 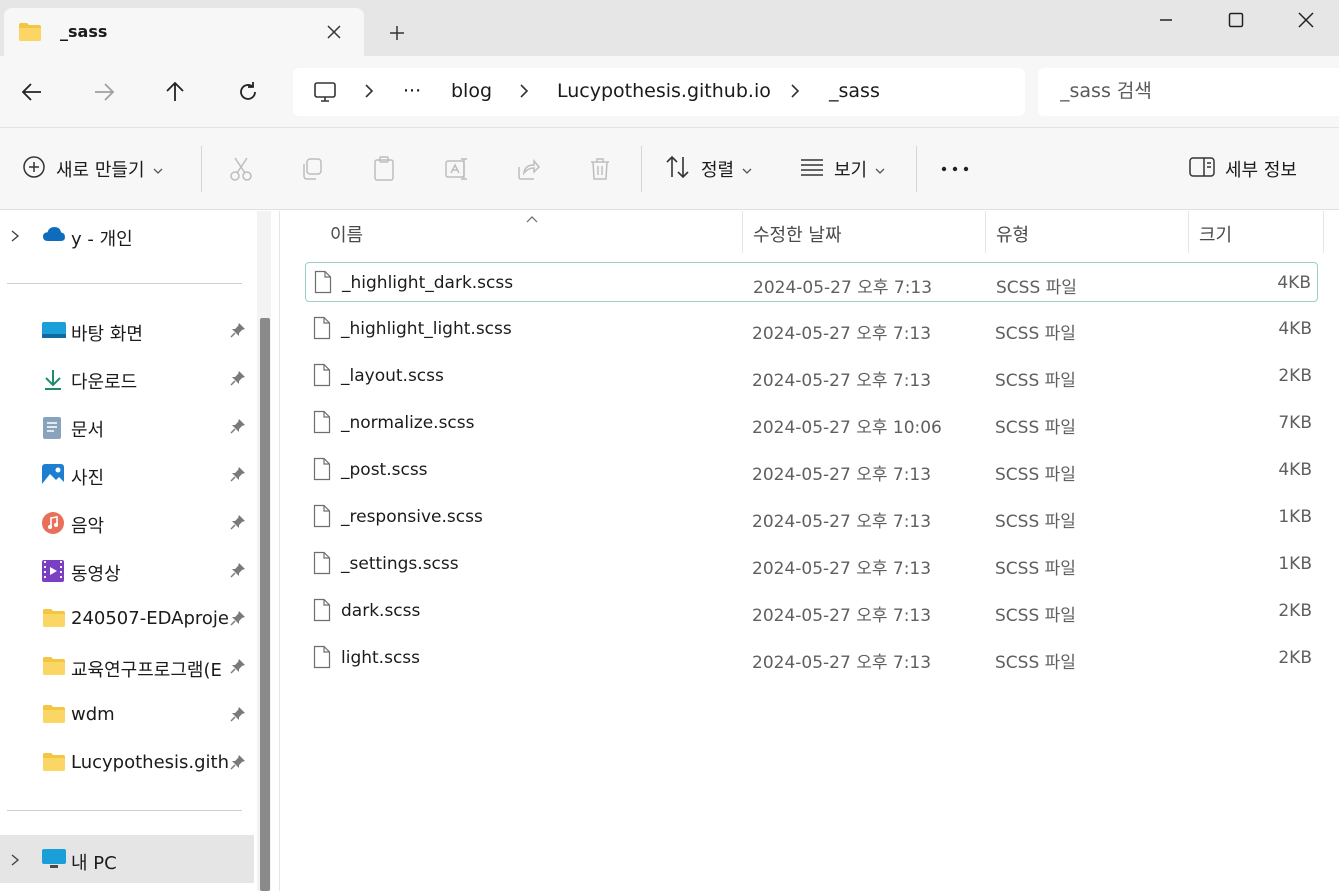 What do you see at coordinates (127, 619) in the screenshot?
I see `sidebar-item-folder-eda: 240507-EDAproject` at bounding box center [127, 619].